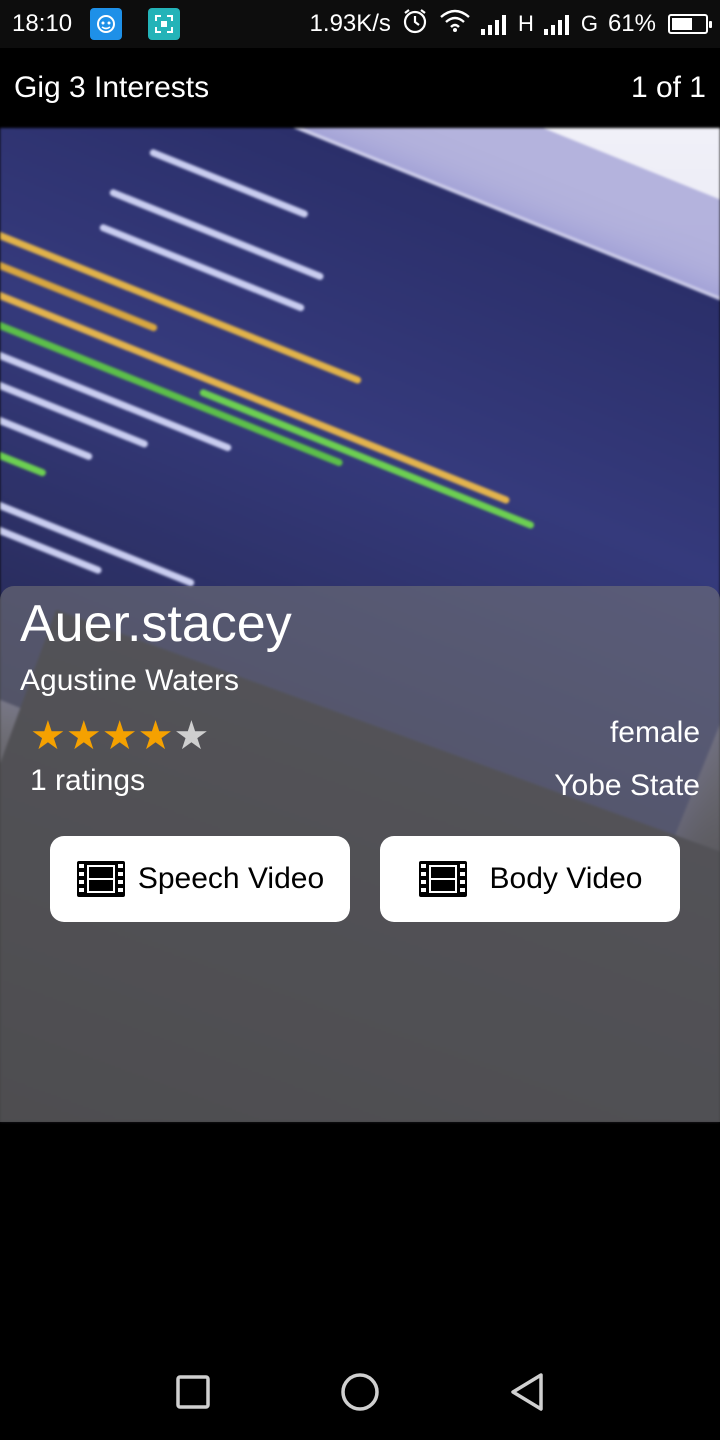 This screenshot has height=1440, width=720. I want to click on profile-username: Auer.stacey, so click(156, 624).